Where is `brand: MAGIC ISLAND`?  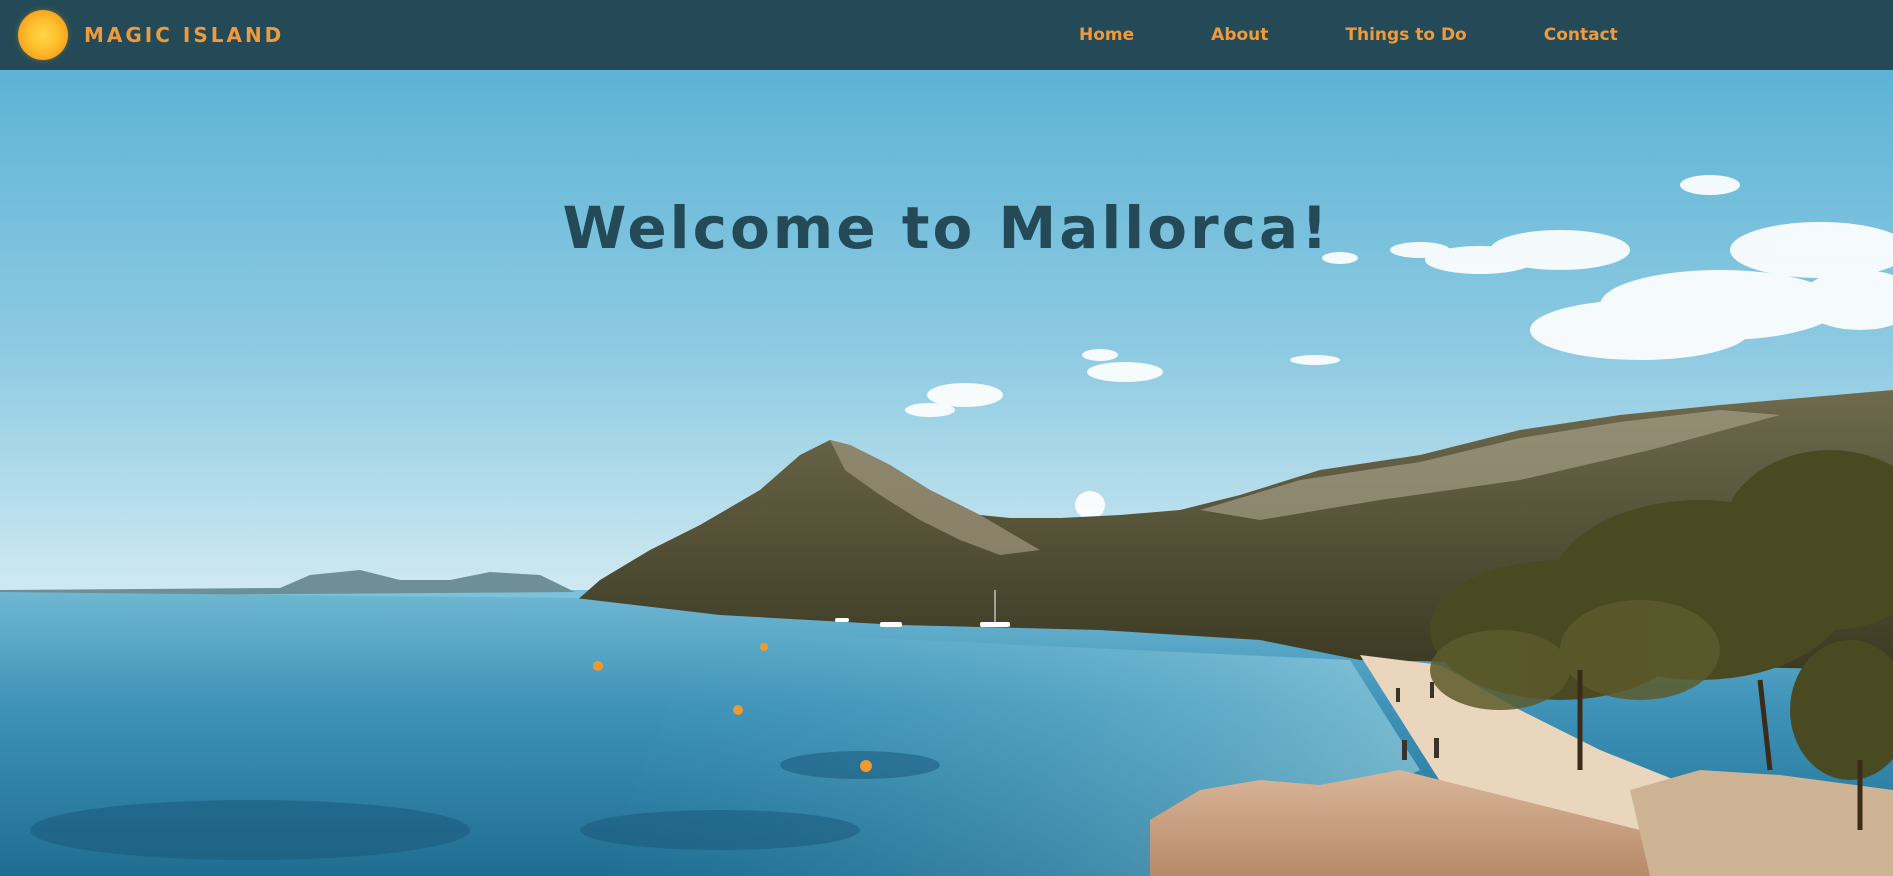
brand: MAGIC ISLAND is located at coordinates (151, 35).